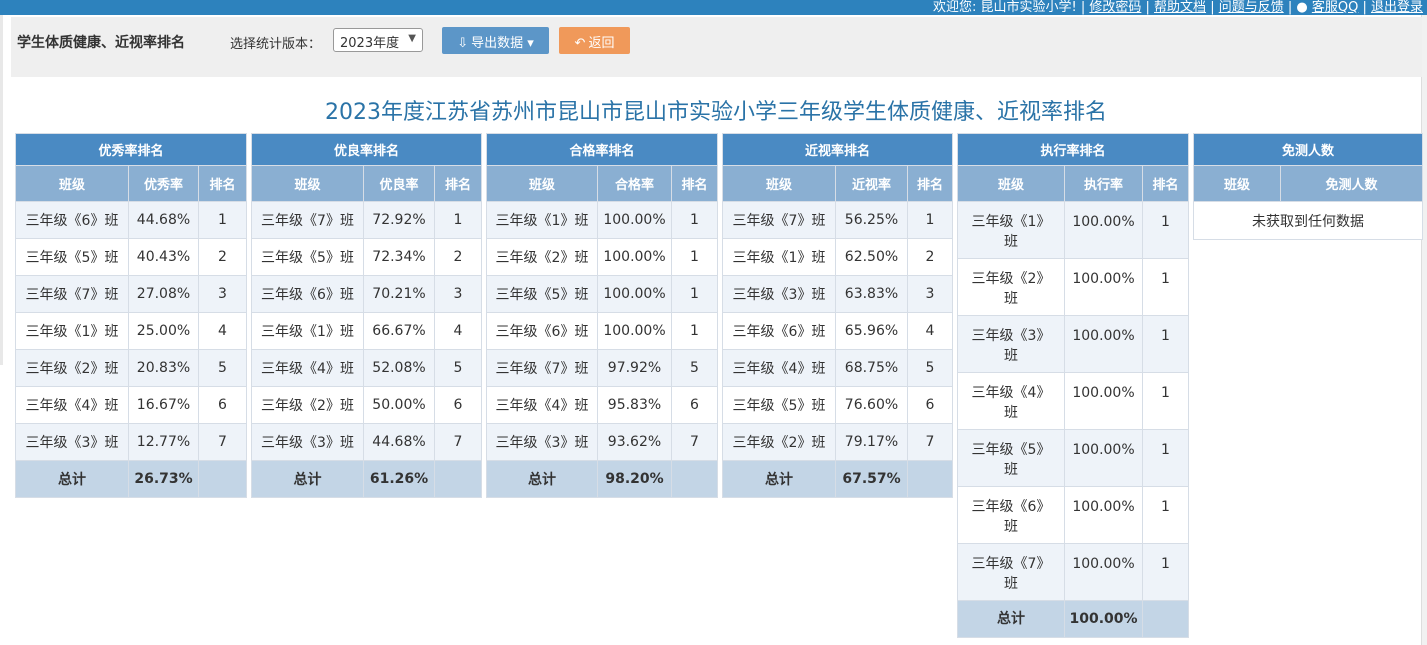 The width and height of the screenshot is (1427, 645). Describe the element at coordinates (399, 257) in the screenshot. I see `rate-cell: 72.34%` at that location.